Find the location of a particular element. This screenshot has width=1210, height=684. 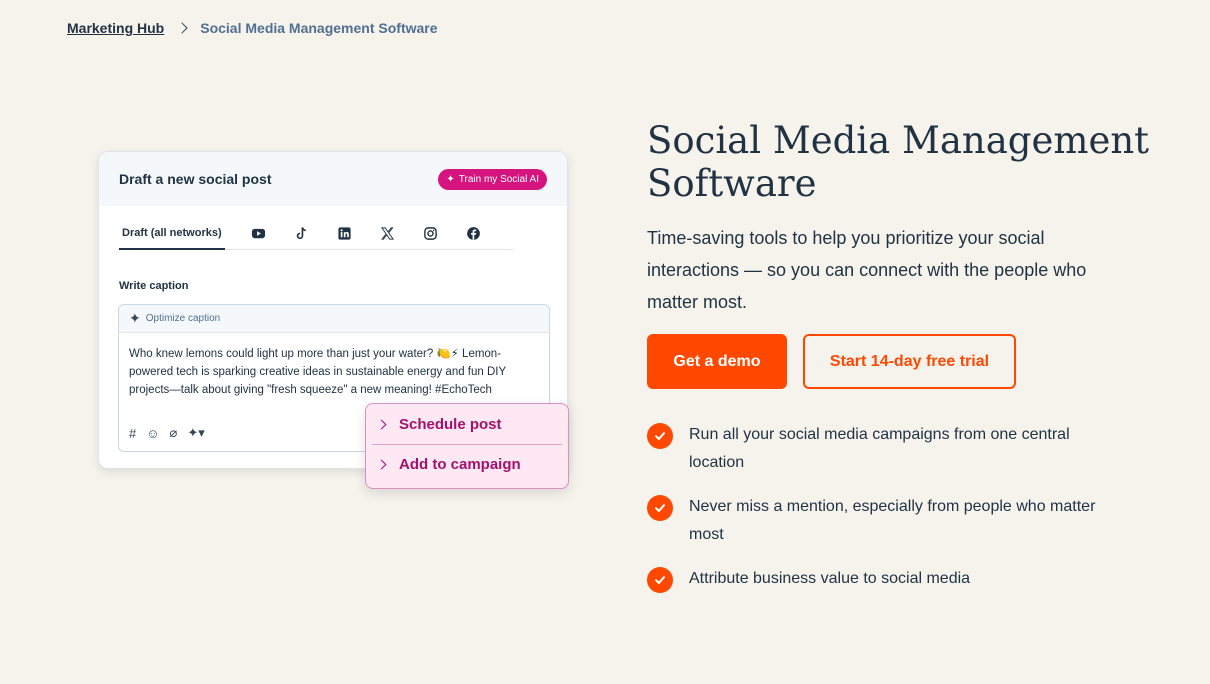

feature-item: Attribute business value to social media is located at coordinates (887, 579).